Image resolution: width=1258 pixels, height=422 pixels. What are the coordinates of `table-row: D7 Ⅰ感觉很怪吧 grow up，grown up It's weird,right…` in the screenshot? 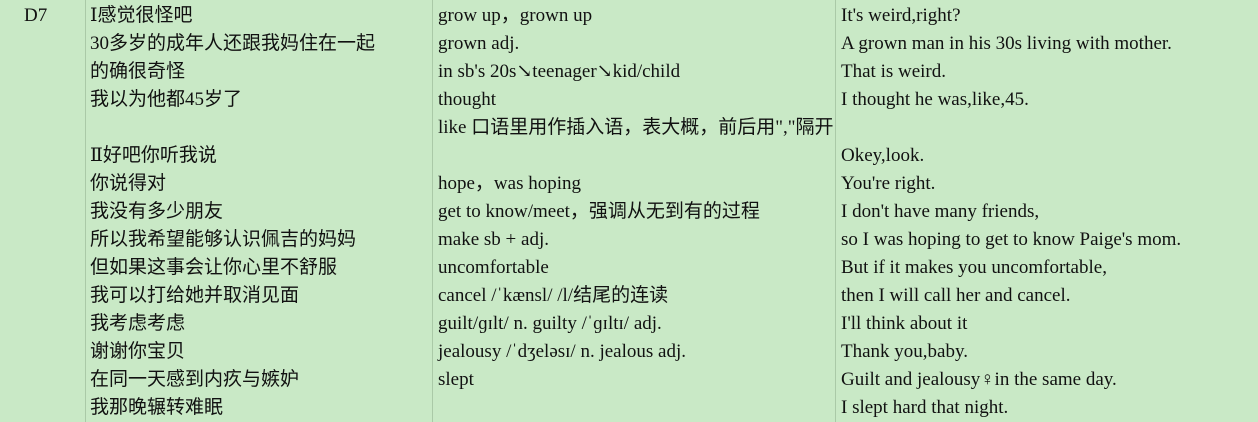 It's located at (629, 16).